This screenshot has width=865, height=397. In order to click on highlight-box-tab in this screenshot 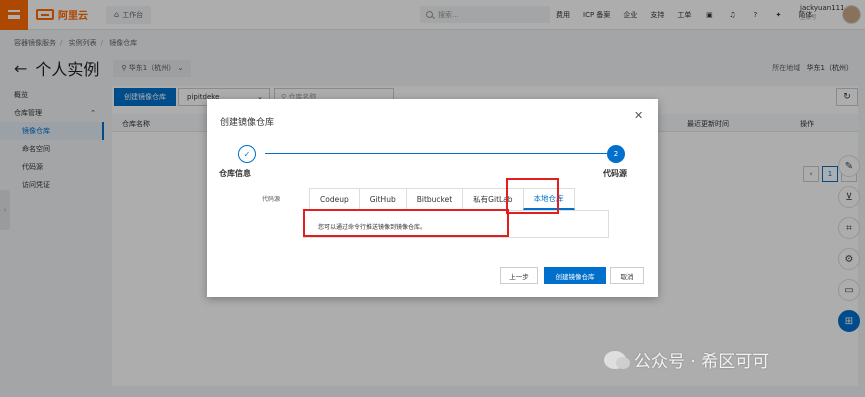, I will do `click(532, 196)`.